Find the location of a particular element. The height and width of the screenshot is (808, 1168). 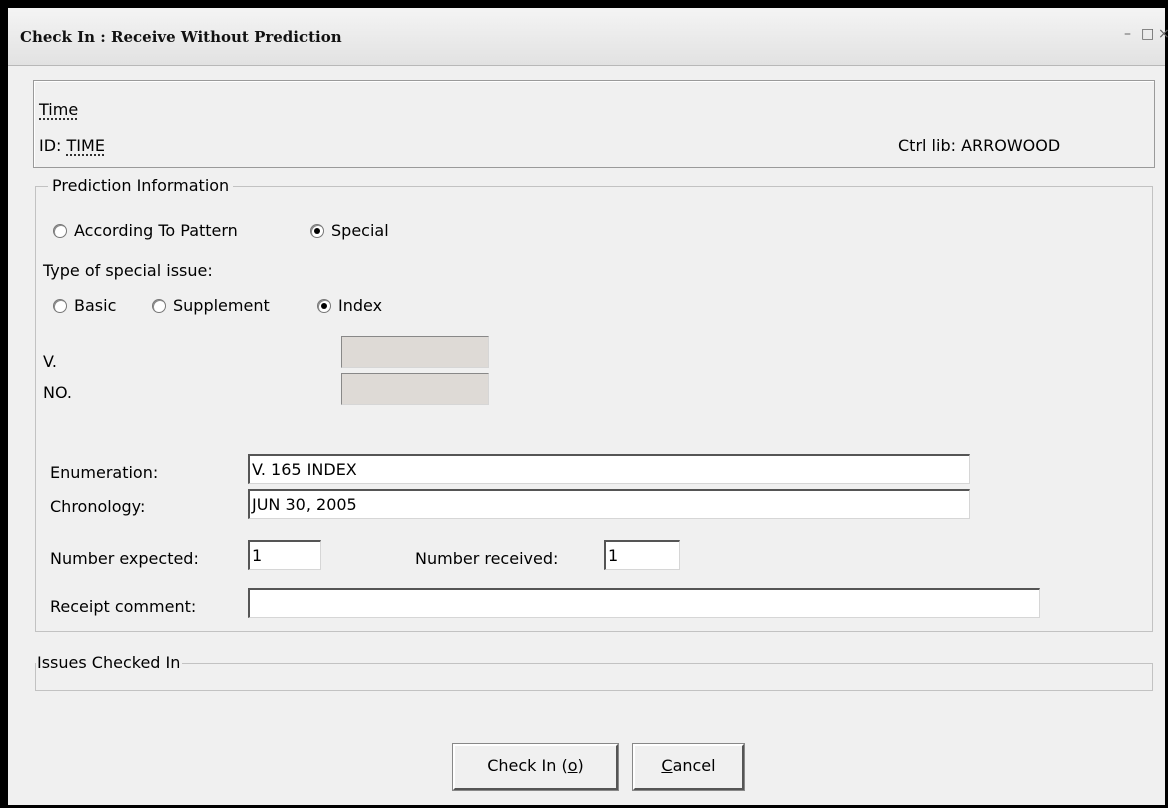

basic-radio is located at coordinates (60, 306).